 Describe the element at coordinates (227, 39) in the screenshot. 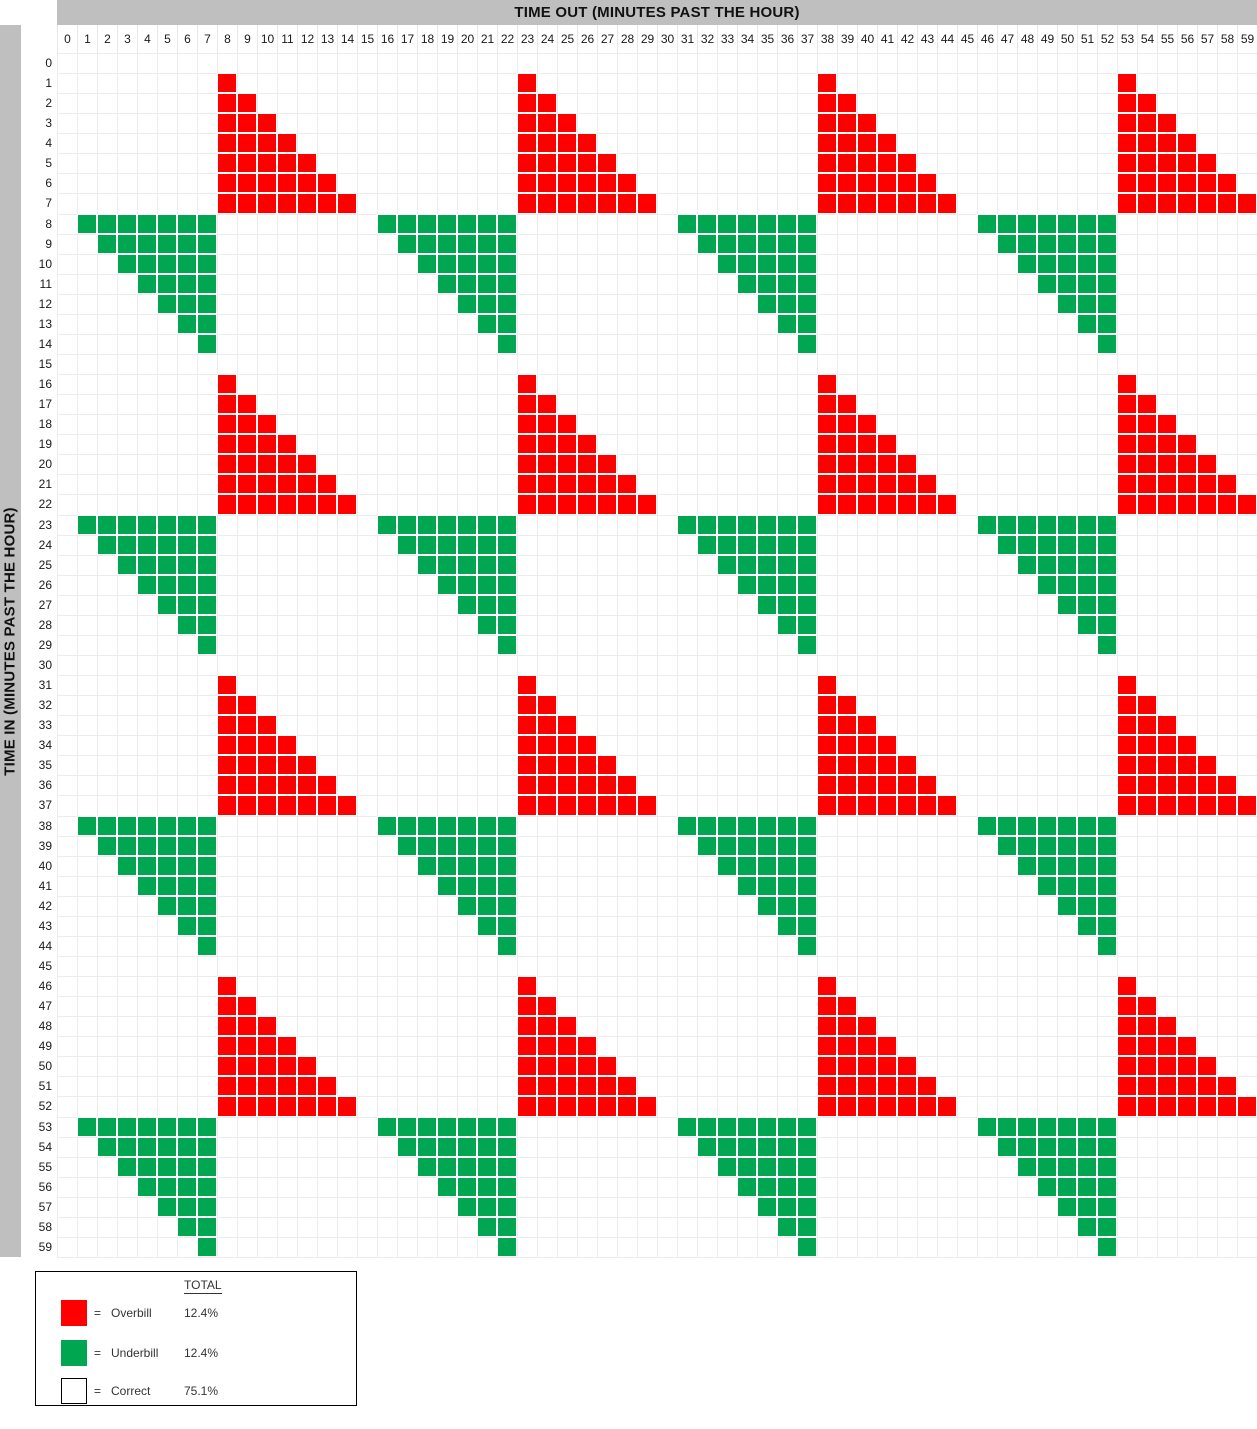

I see `x-tick-label: 8` at that location.